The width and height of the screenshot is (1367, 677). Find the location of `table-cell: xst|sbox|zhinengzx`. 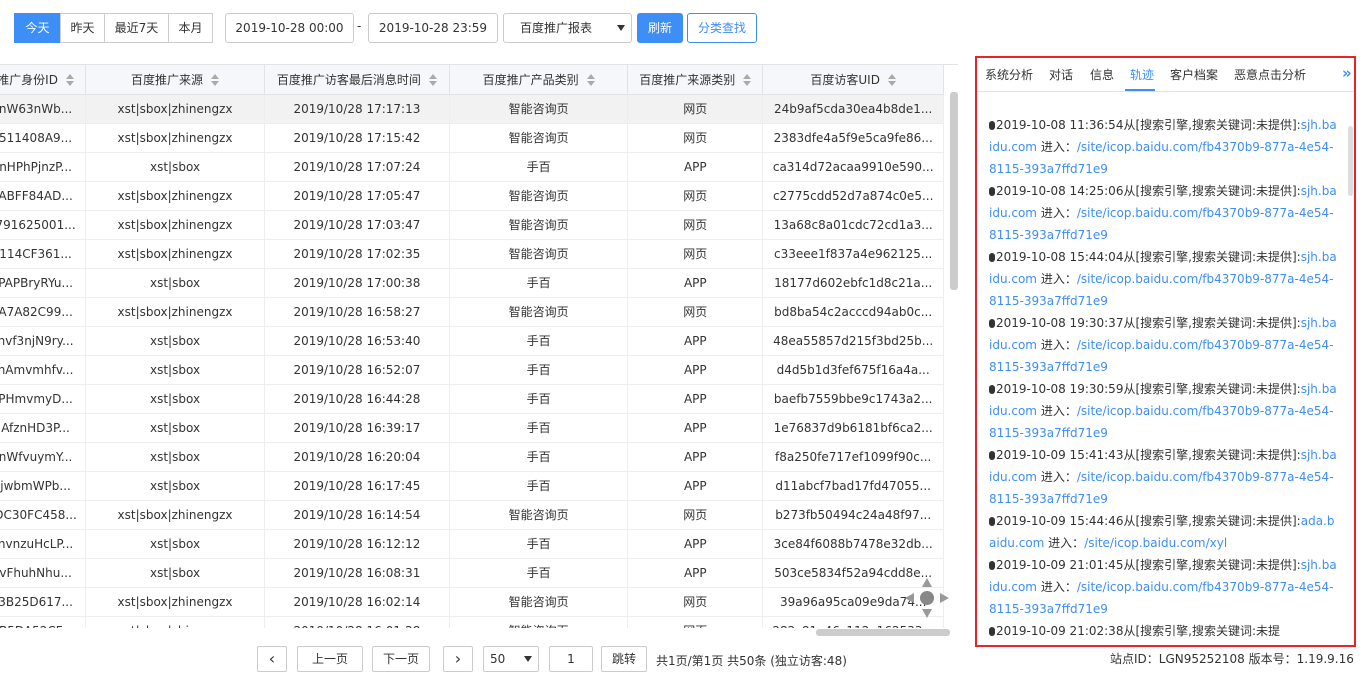

table-cell: xst|sbox|zhinengzx is located at coordinates (175, 254).